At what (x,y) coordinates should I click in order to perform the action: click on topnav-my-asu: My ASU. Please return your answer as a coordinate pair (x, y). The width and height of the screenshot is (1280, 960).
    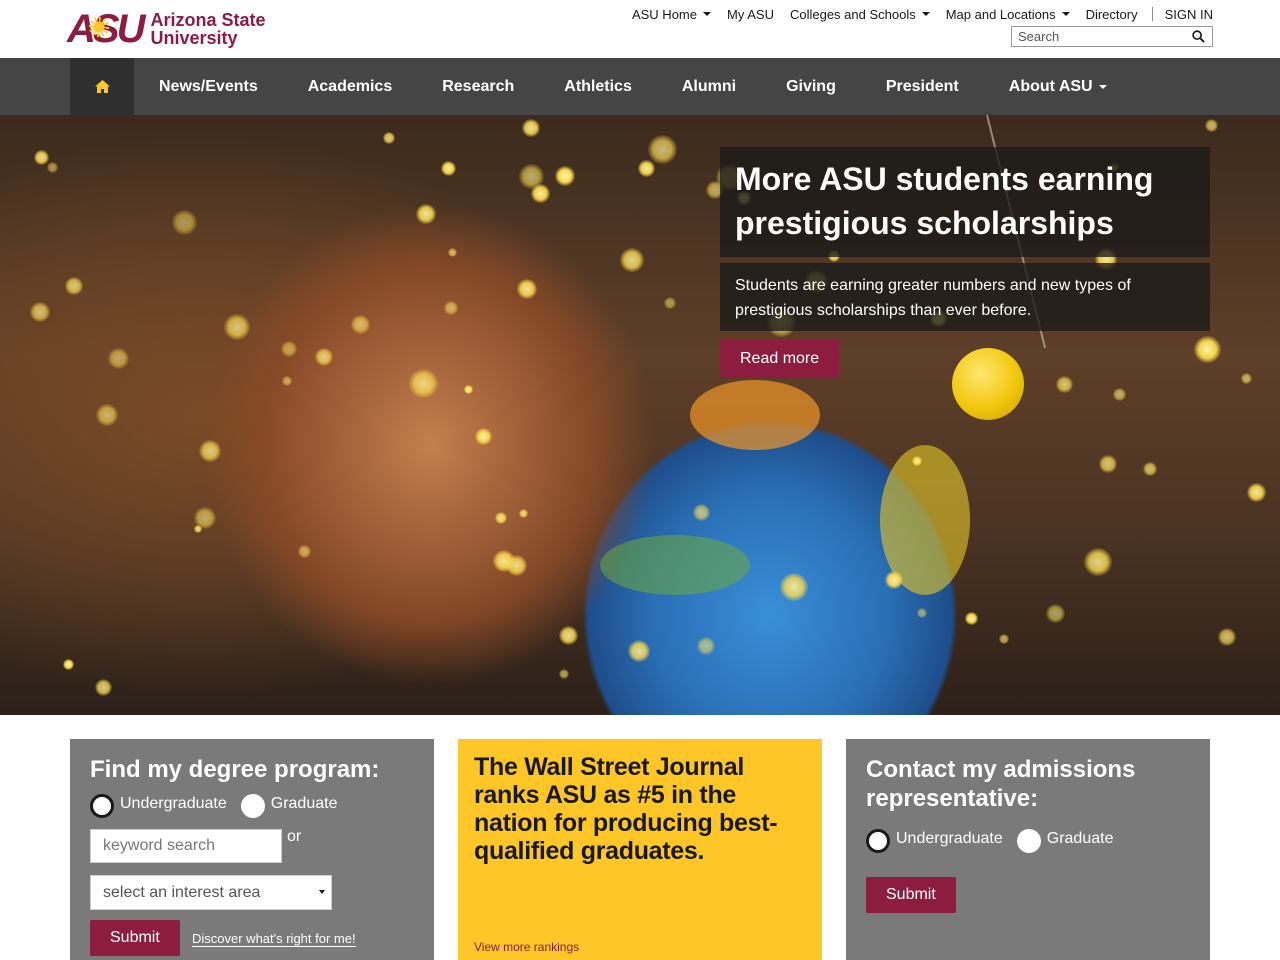
    Looking at the image, I should click on (750, 14).